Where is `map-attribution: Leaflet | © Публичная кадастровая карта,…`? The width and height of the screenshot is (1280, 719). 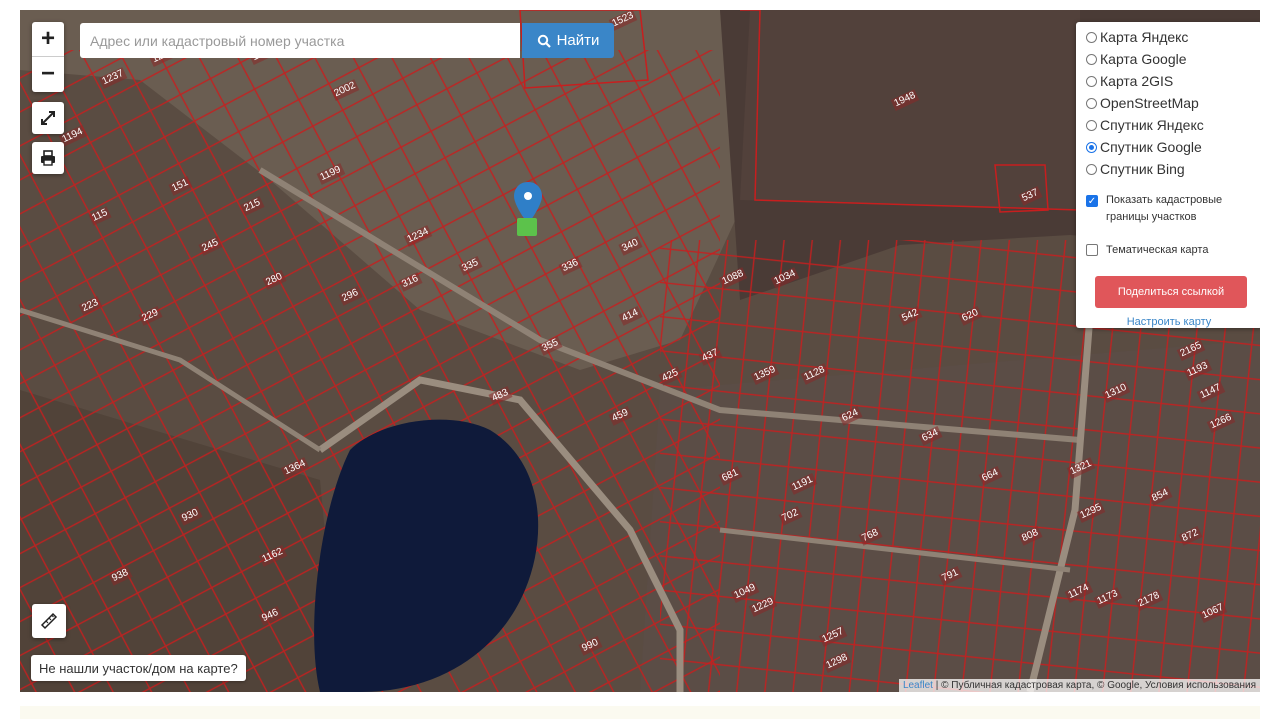
map-attribution: Leaflet | © Публичная кадастровая карта,… is located at coordinates (1079, 685).